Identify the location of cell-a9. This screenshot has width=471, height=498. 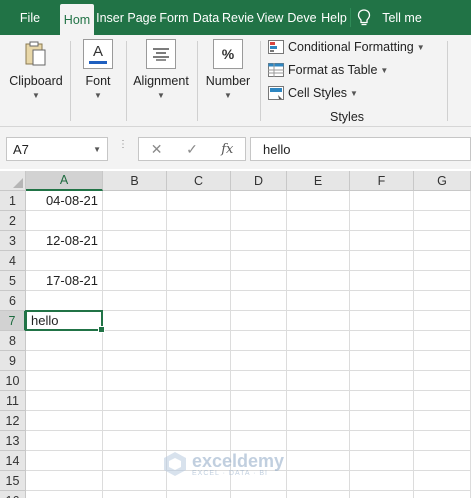
(64, 361).